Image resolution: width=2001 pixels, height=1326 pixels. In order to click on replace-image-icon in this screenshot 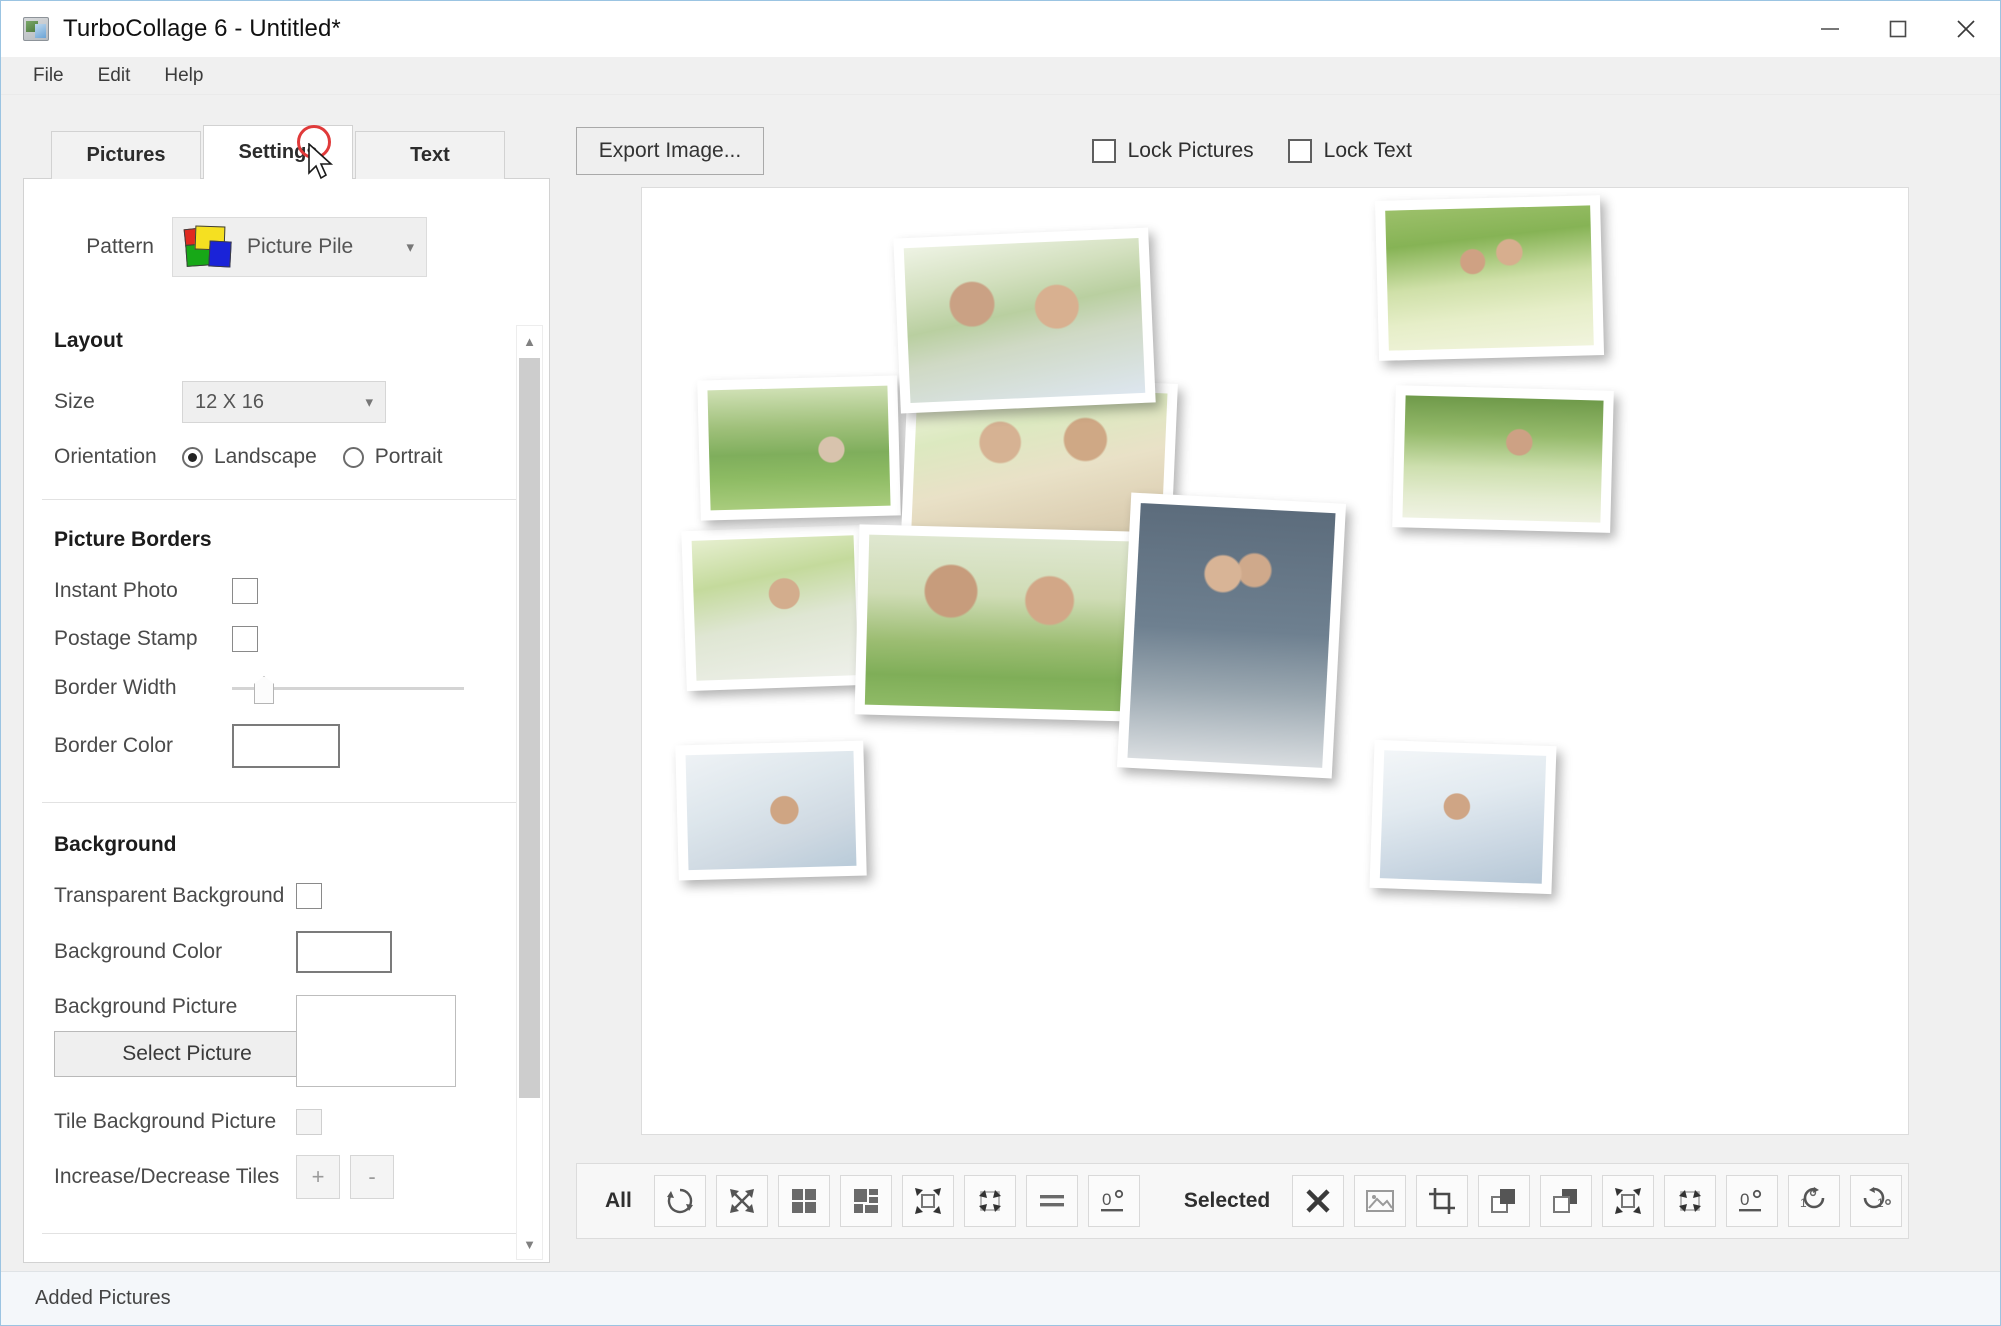, I will do `click(1380, 1201)`.